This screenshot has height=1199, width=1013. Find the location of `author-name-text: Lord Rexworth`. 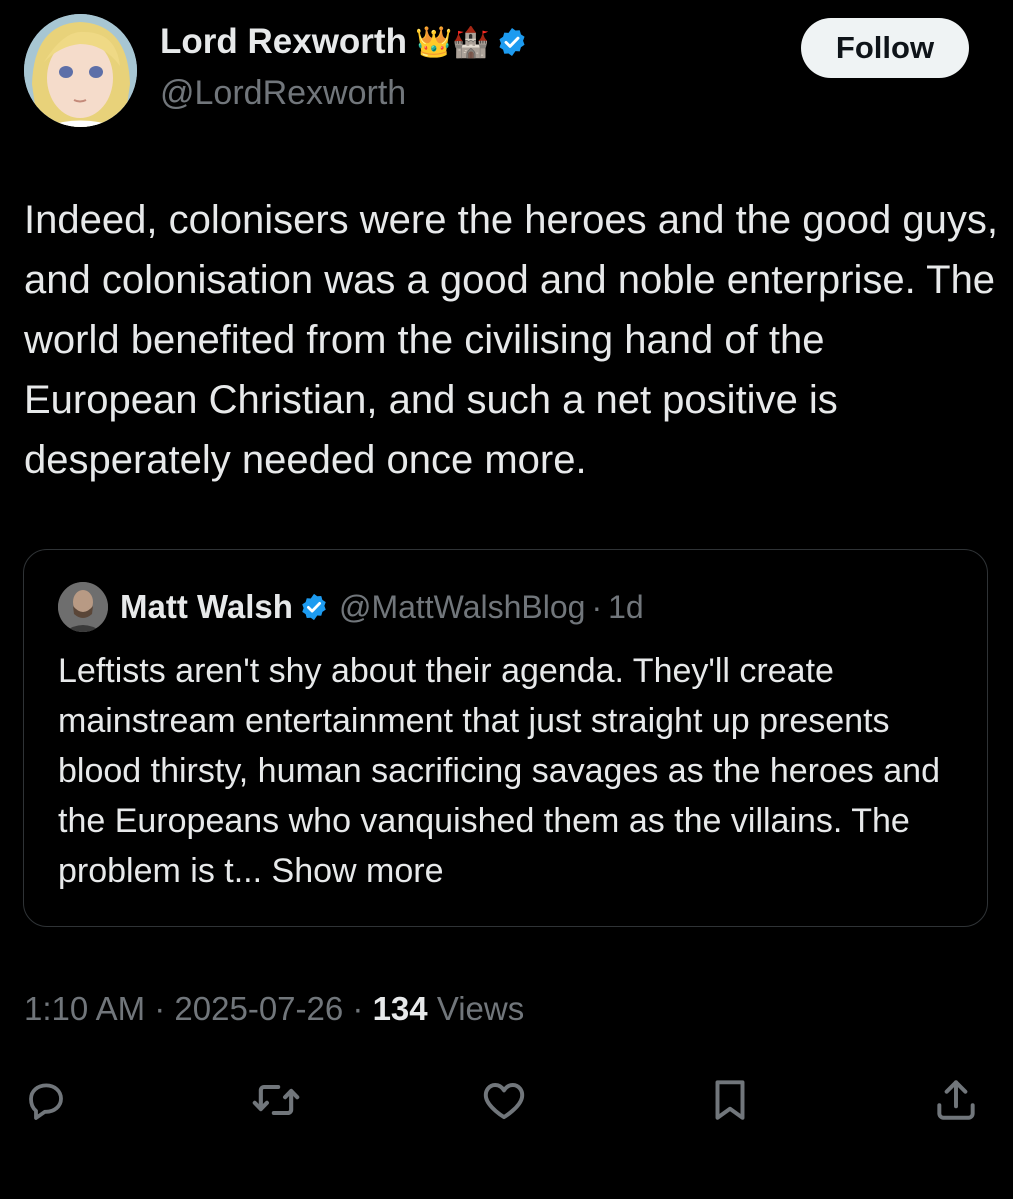

author-name-text: Lord Rexworth is located at coordinates (283, 41).